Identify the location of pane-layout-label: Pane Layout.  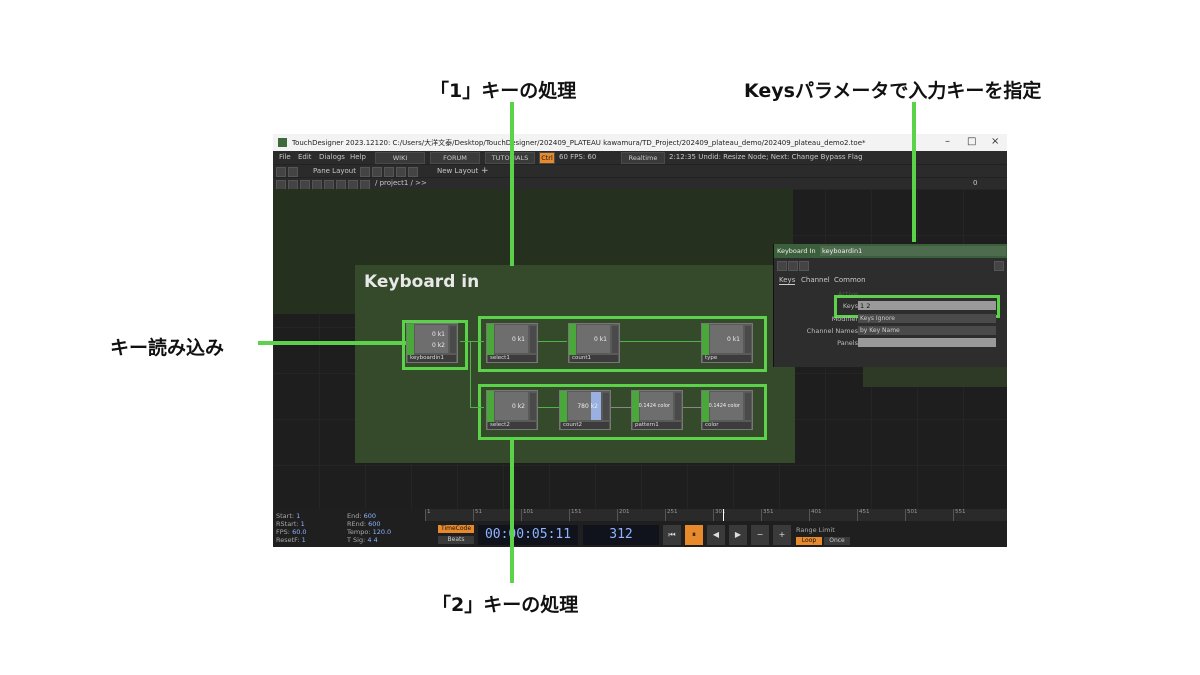
(334, 171).